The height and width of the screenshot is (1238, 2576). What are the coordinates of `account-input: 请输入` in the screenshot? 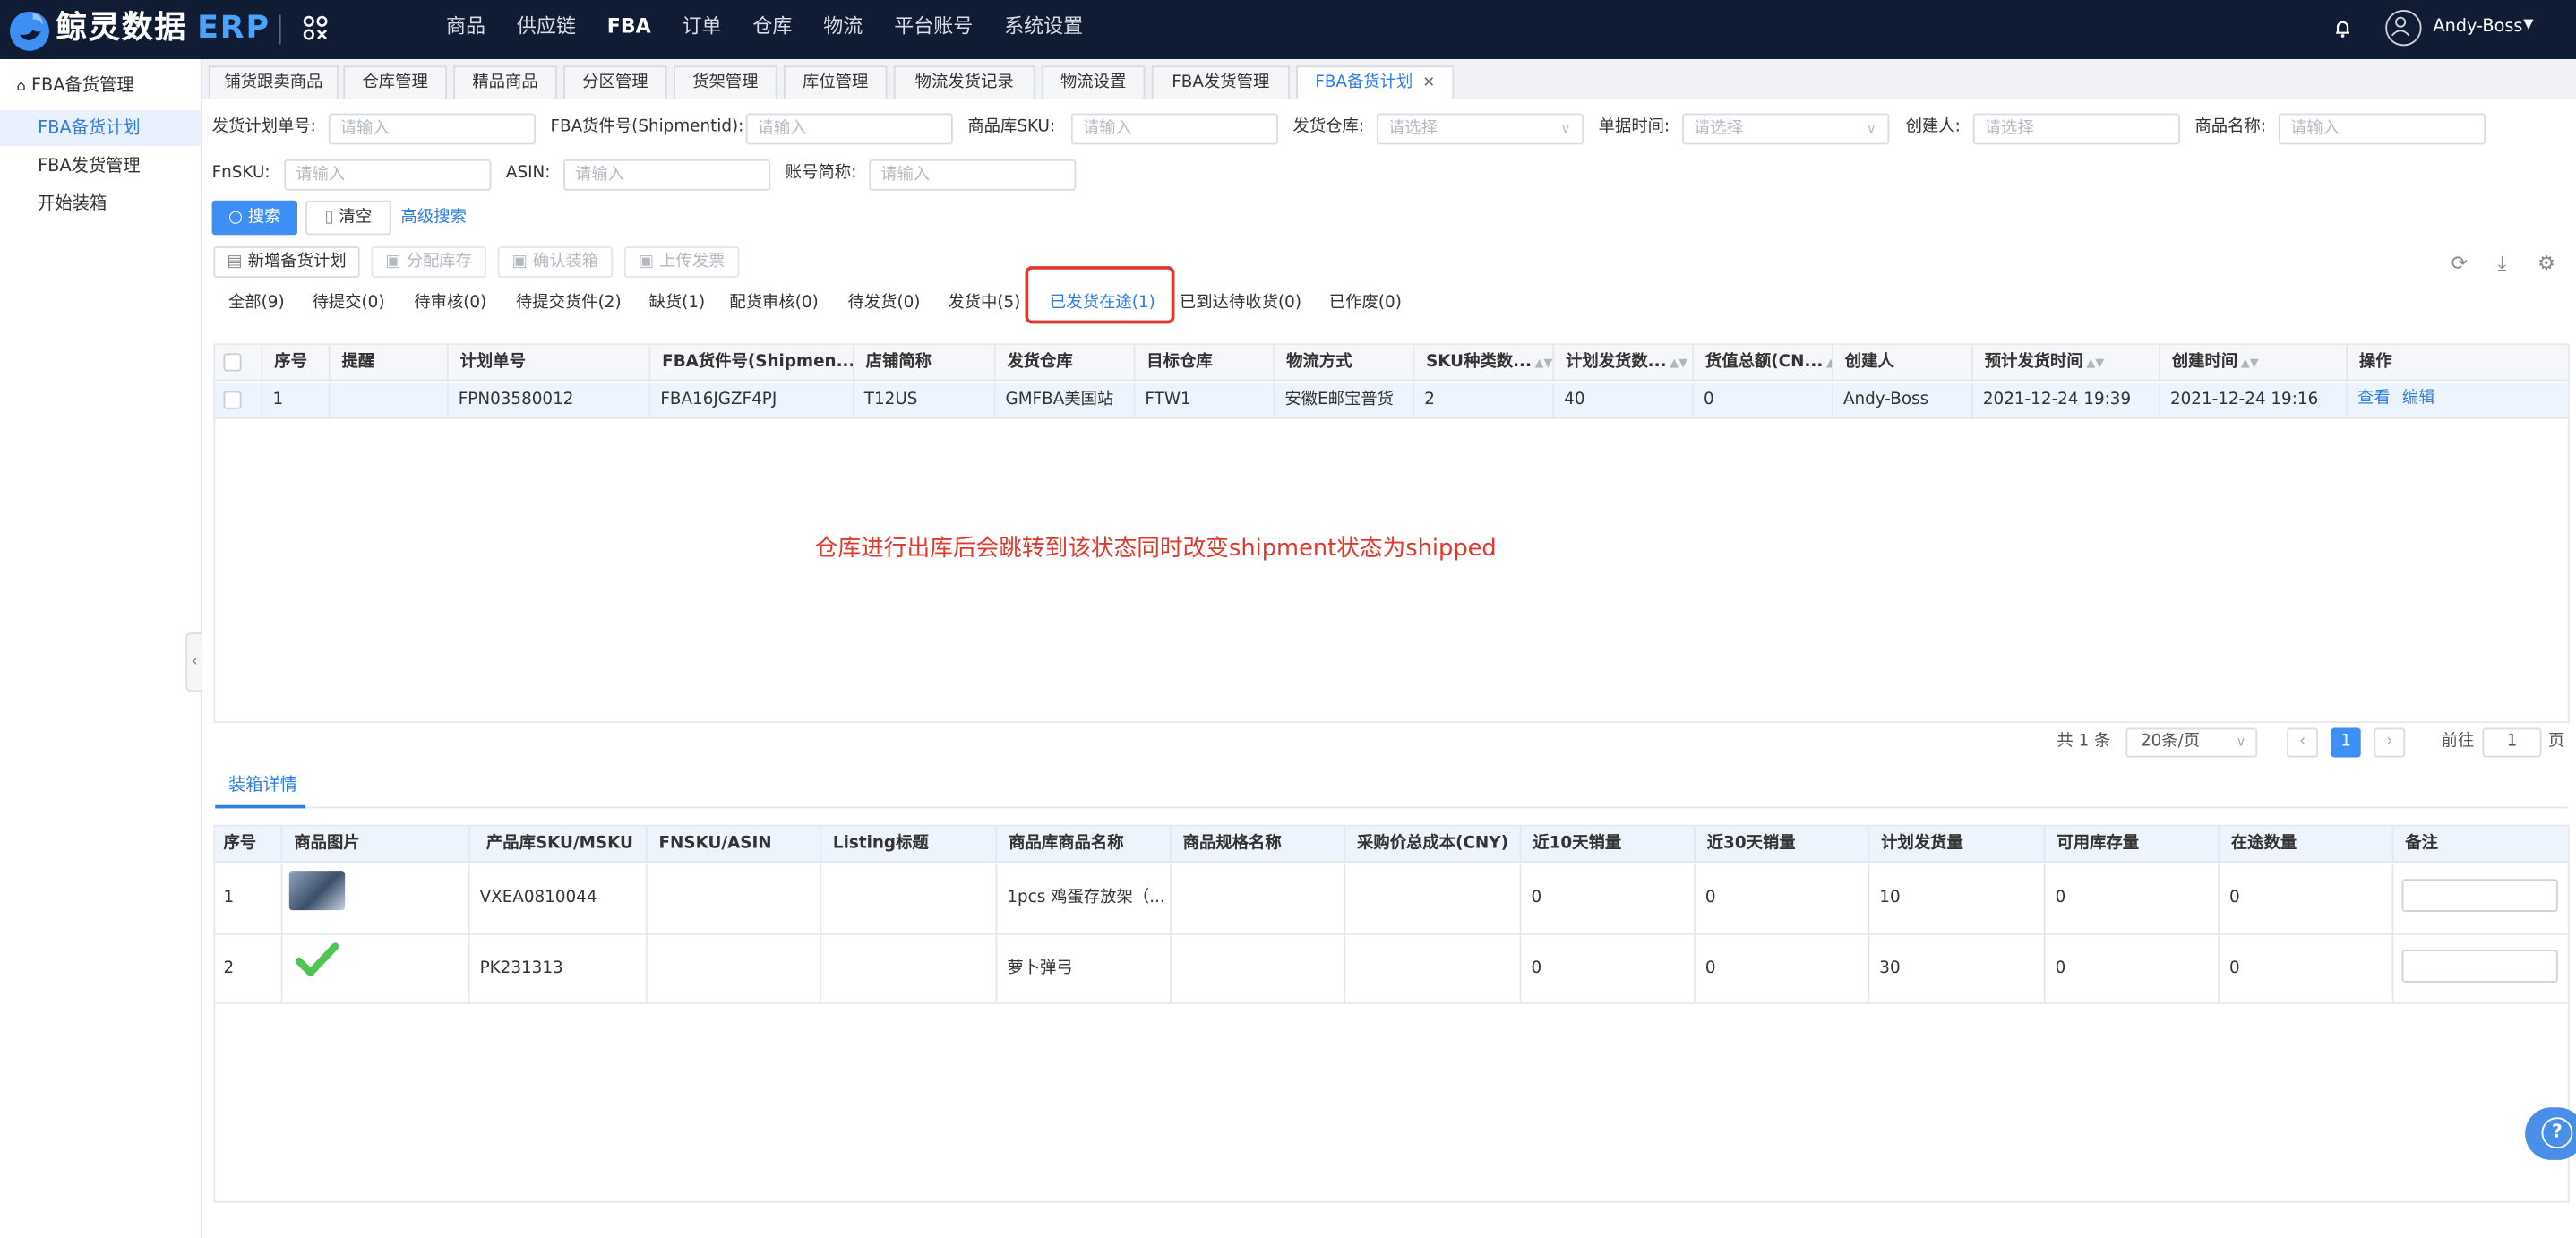 It's located at (973, 175).